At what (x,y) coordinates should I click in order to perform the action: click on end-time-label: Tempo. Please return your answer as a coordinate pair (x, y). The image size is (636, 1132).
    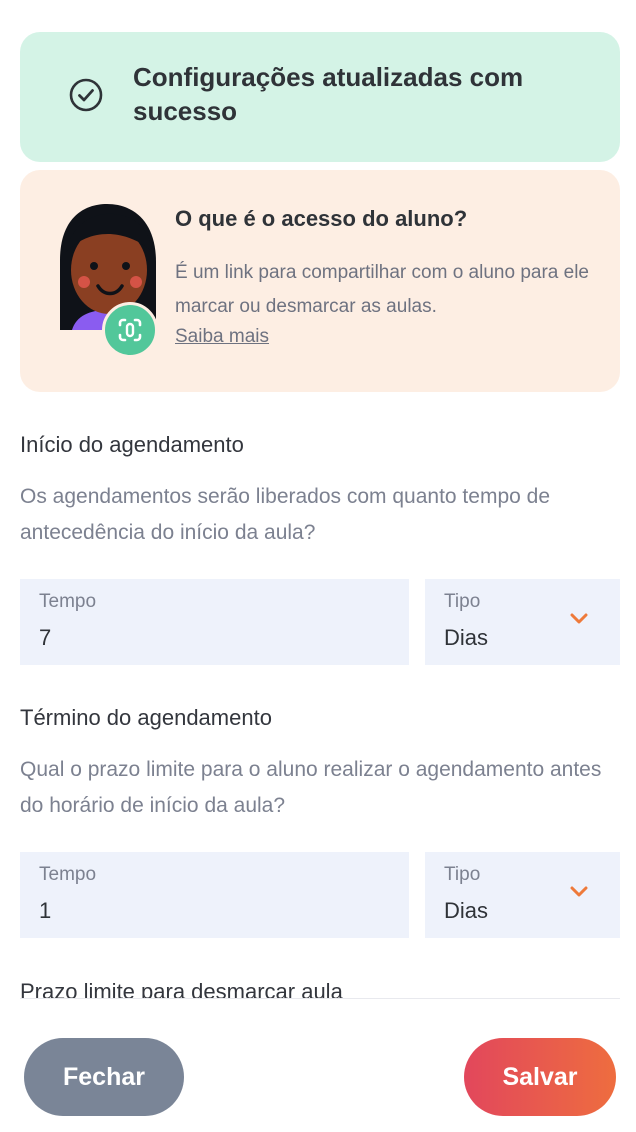
    Looking at the image, I should click on (68, 874).